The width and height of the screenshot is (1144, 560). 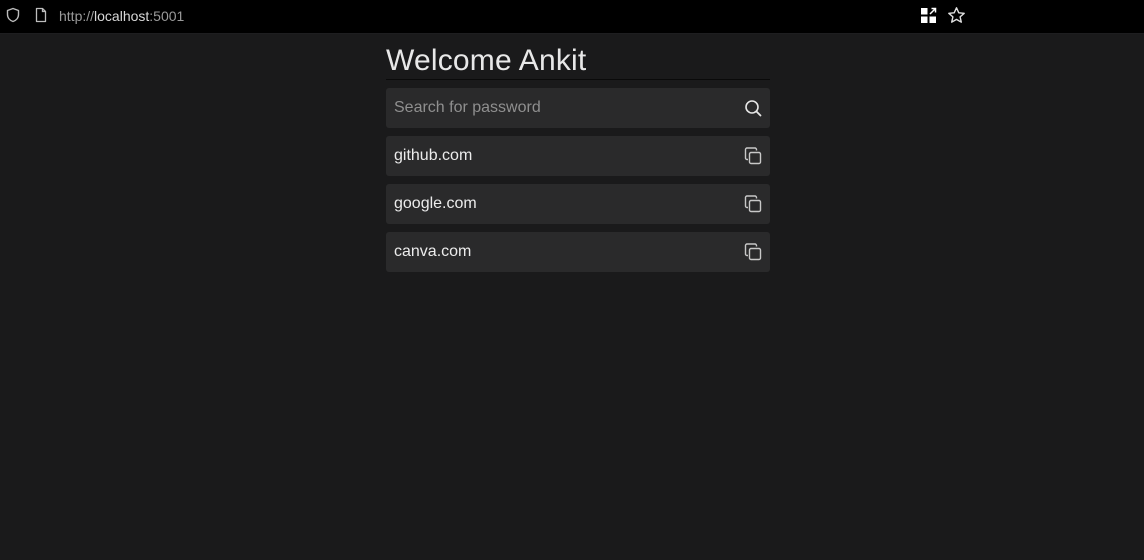 I want to click on address-bar: http://localhost:5001, so click(x=121, y=16).